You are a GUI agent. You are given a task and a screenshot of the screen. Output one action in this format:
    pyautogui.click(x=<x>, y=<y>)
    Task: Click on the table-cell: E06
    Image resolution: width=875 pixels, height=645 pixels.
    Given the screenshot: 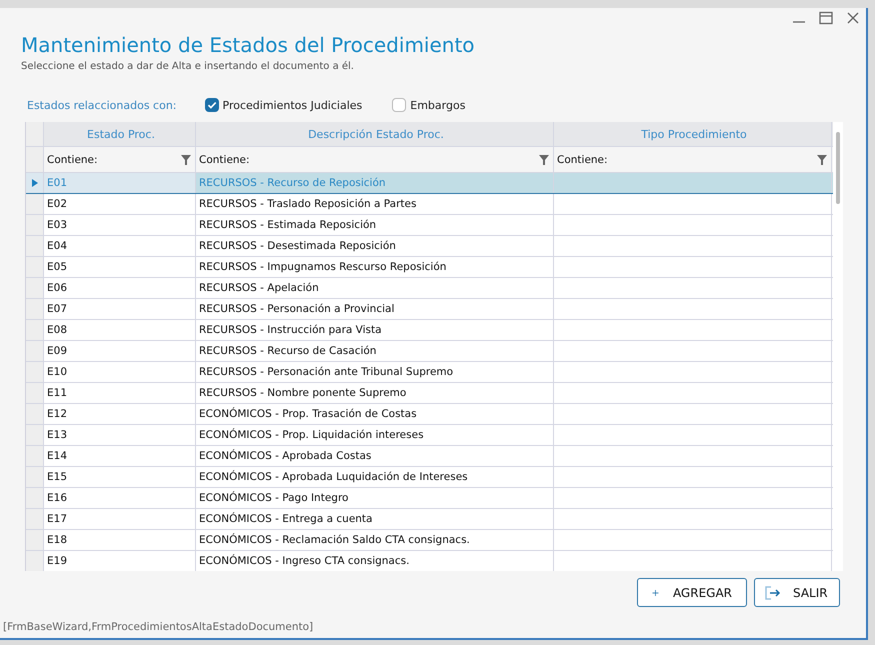 What is the action you would take?
    pyautogui.click(x=57, y=288)
    